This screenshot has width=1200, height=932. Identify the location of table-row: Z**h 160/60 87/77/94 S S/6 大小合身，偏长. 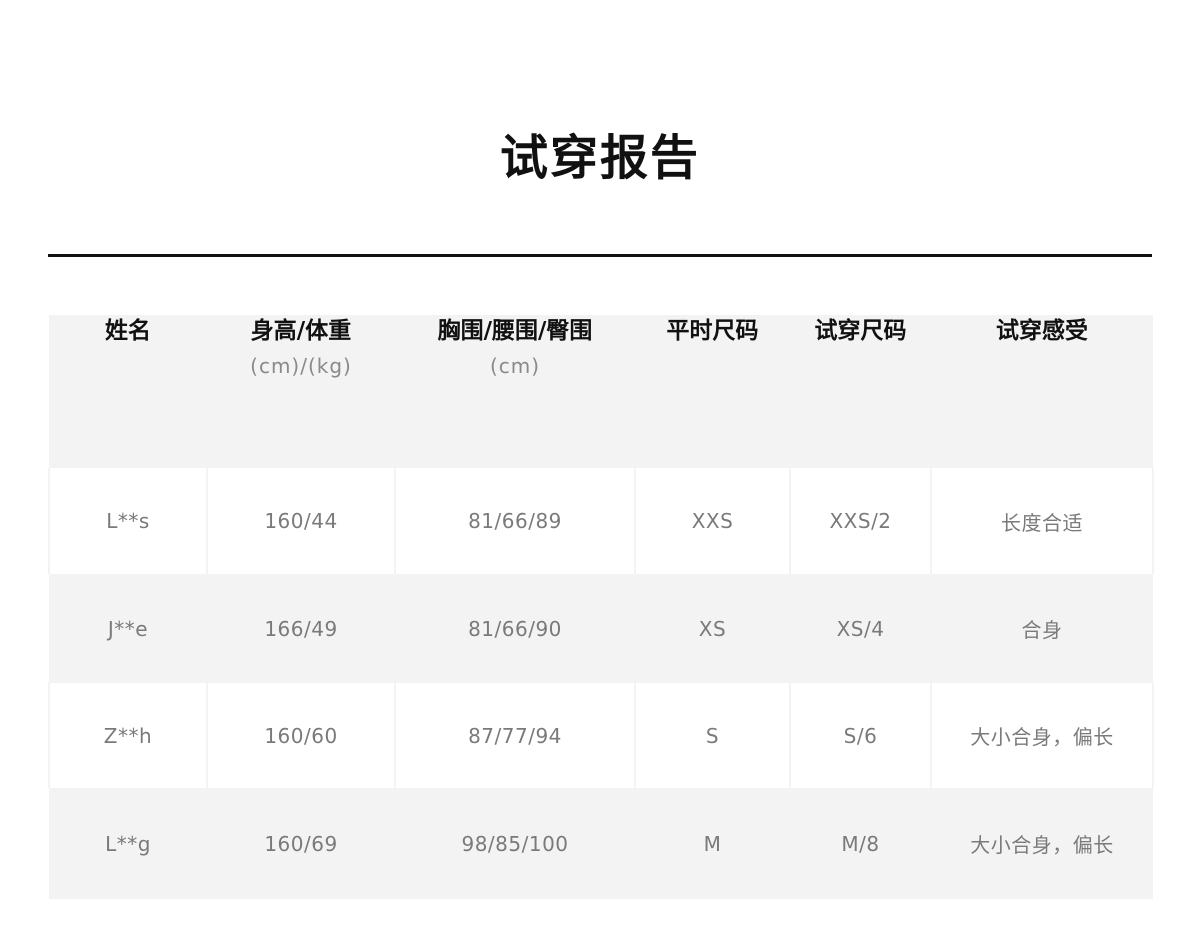
(601, 735).